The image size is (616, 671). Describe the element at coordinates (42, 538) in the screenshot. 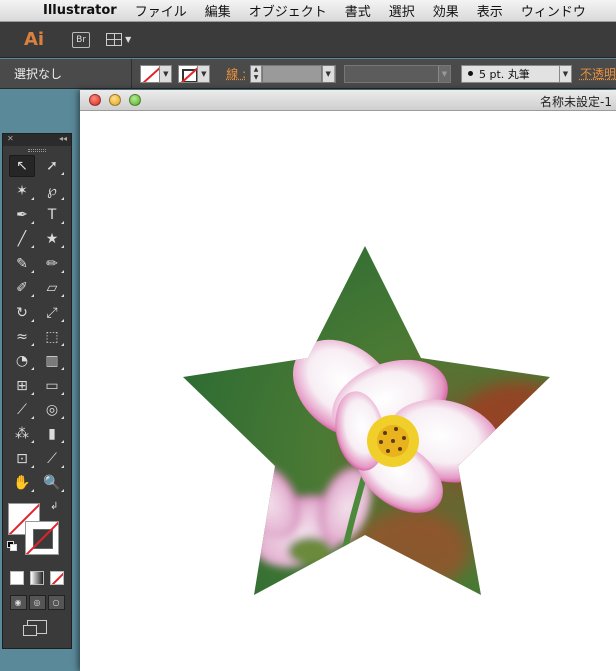

I see `stroke-swatch` at that location.